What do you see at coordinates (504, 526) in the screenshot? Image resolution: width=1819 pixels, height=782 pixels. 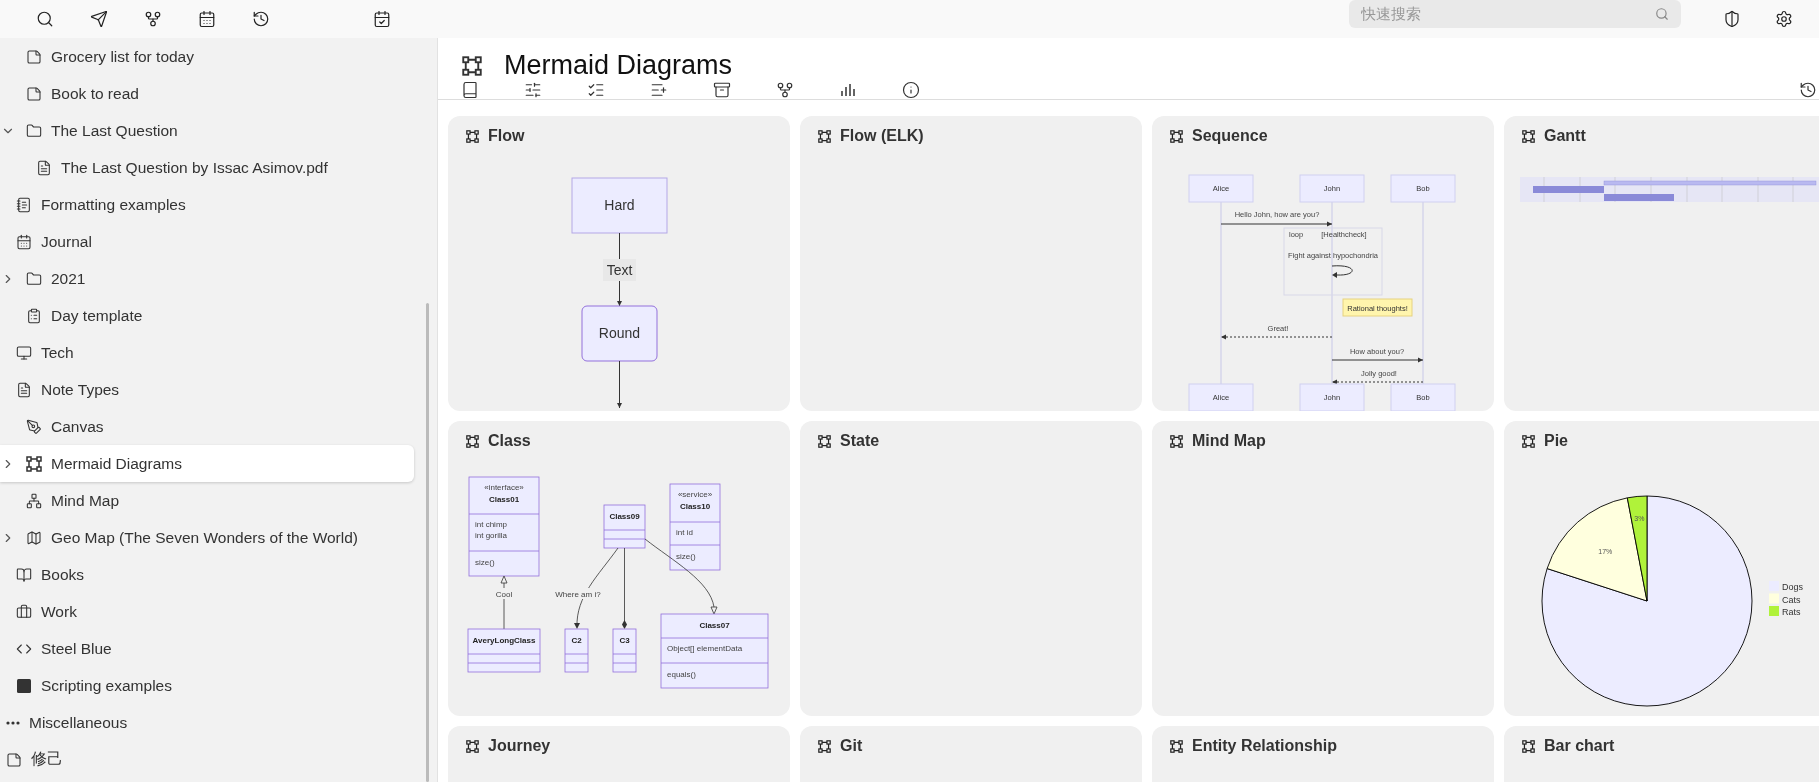 I see `class-box: «interface» Class01 int chimp int gorilla size()` at bounding box center [504, 526].